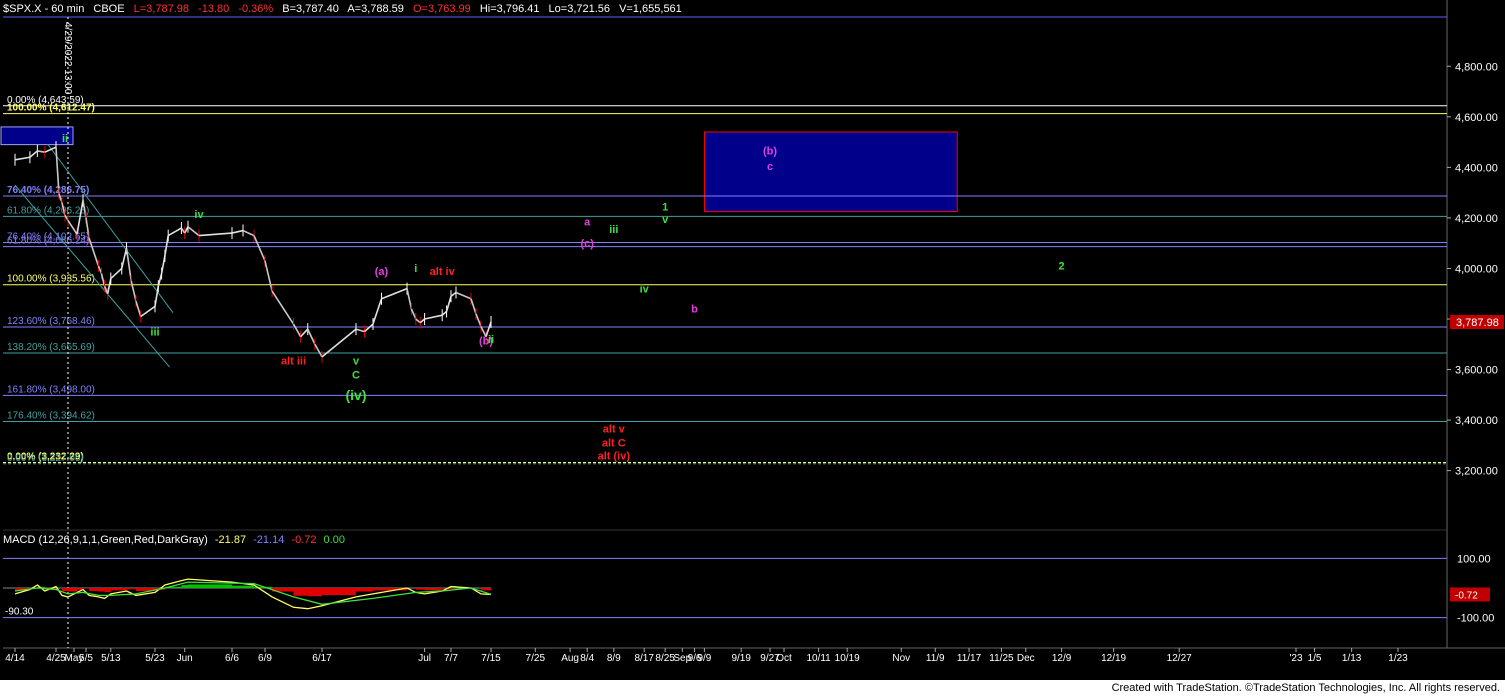  What do you see at coordinates (441, 9) in the screenshot?
I see `open-value: O=3,763.99` at bounding box center [441, 9].